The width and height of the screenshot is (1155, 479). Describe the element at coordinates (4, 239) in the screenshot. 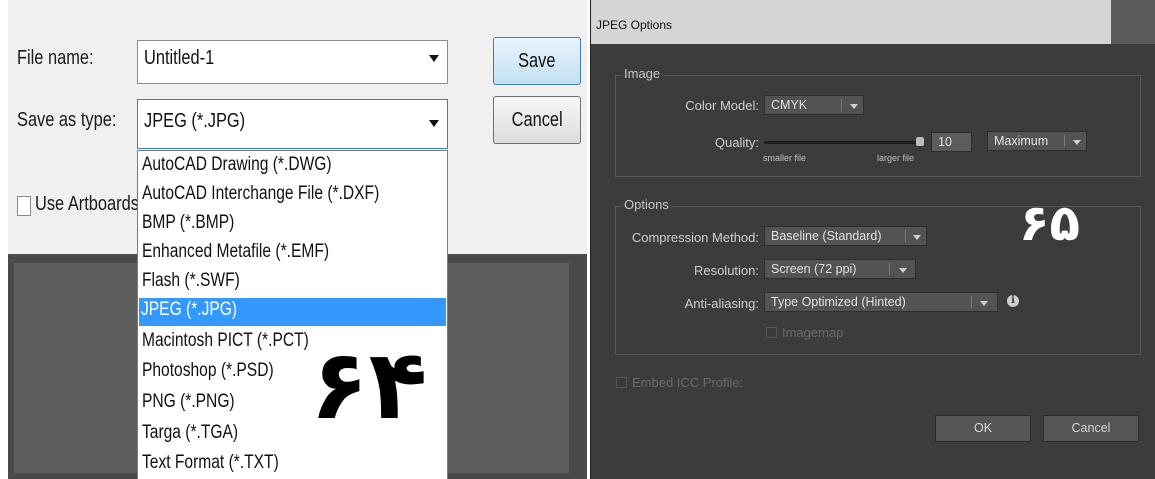

I see `left-margin` at that location.